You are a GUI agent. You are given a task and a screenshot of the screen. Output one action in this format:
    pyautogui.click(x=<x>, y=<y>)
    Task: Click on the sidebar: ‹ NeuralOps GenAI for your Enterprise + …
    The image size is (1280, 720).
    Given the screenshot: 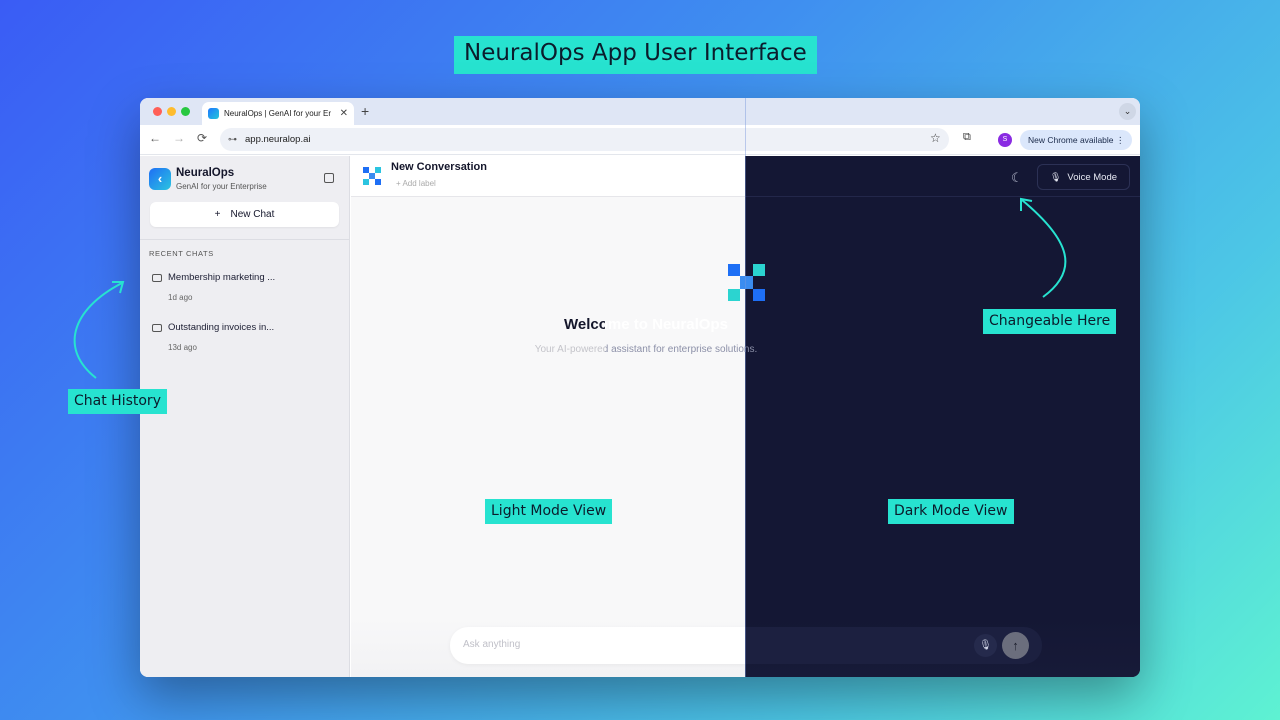 What is the action you would take?
    pyautogui.click(x=245, y=416)
    